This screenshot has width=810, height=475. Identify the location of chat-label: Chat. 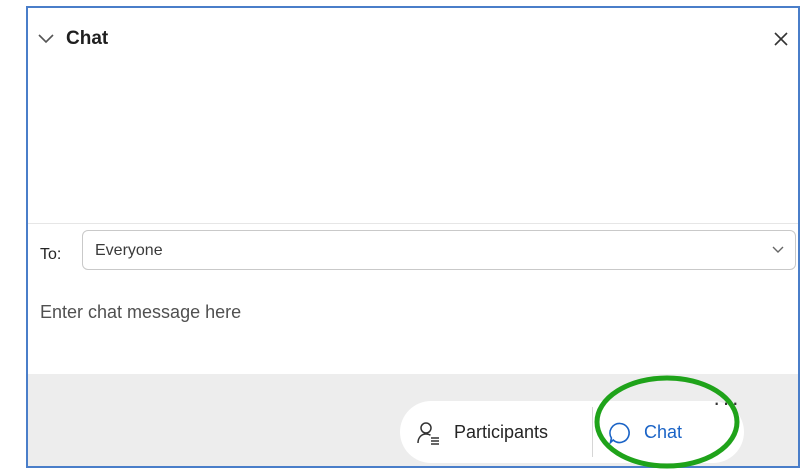
(663, 432).